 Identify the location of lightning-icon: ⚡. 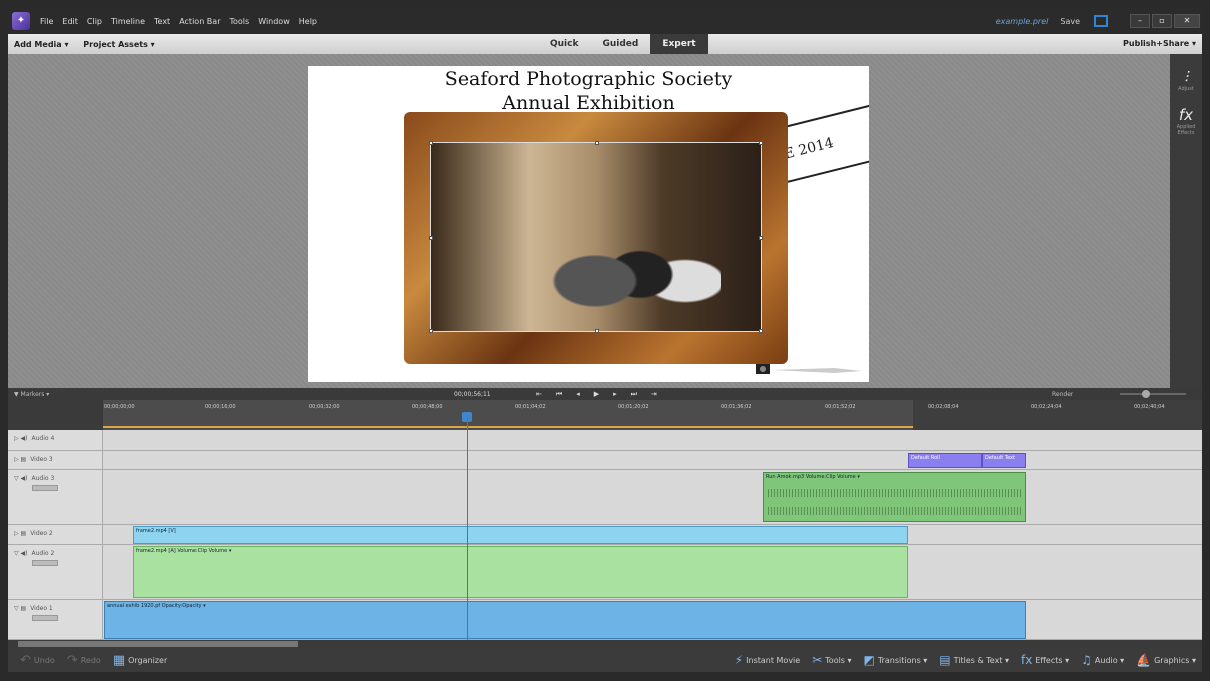
(739, 660).